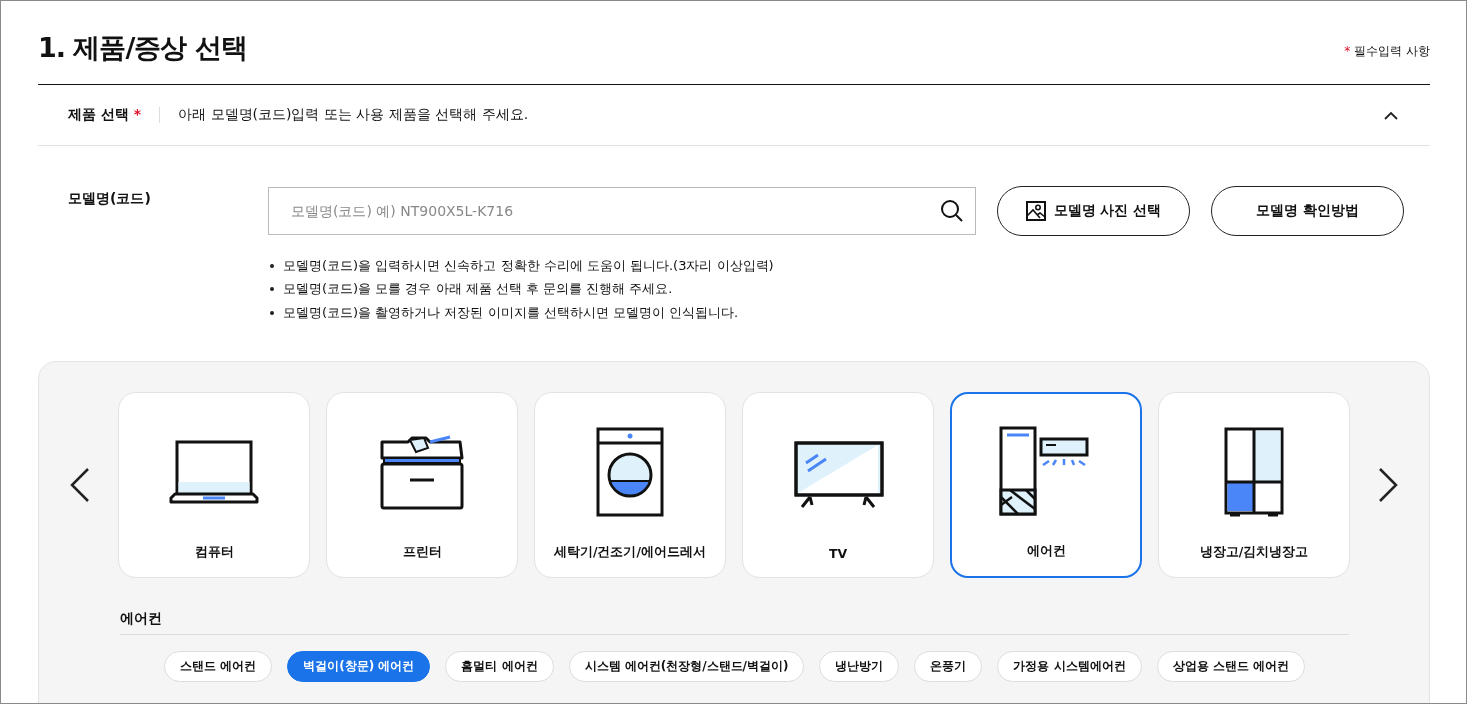  I want to click on category-card: TV, so click(838, 484).